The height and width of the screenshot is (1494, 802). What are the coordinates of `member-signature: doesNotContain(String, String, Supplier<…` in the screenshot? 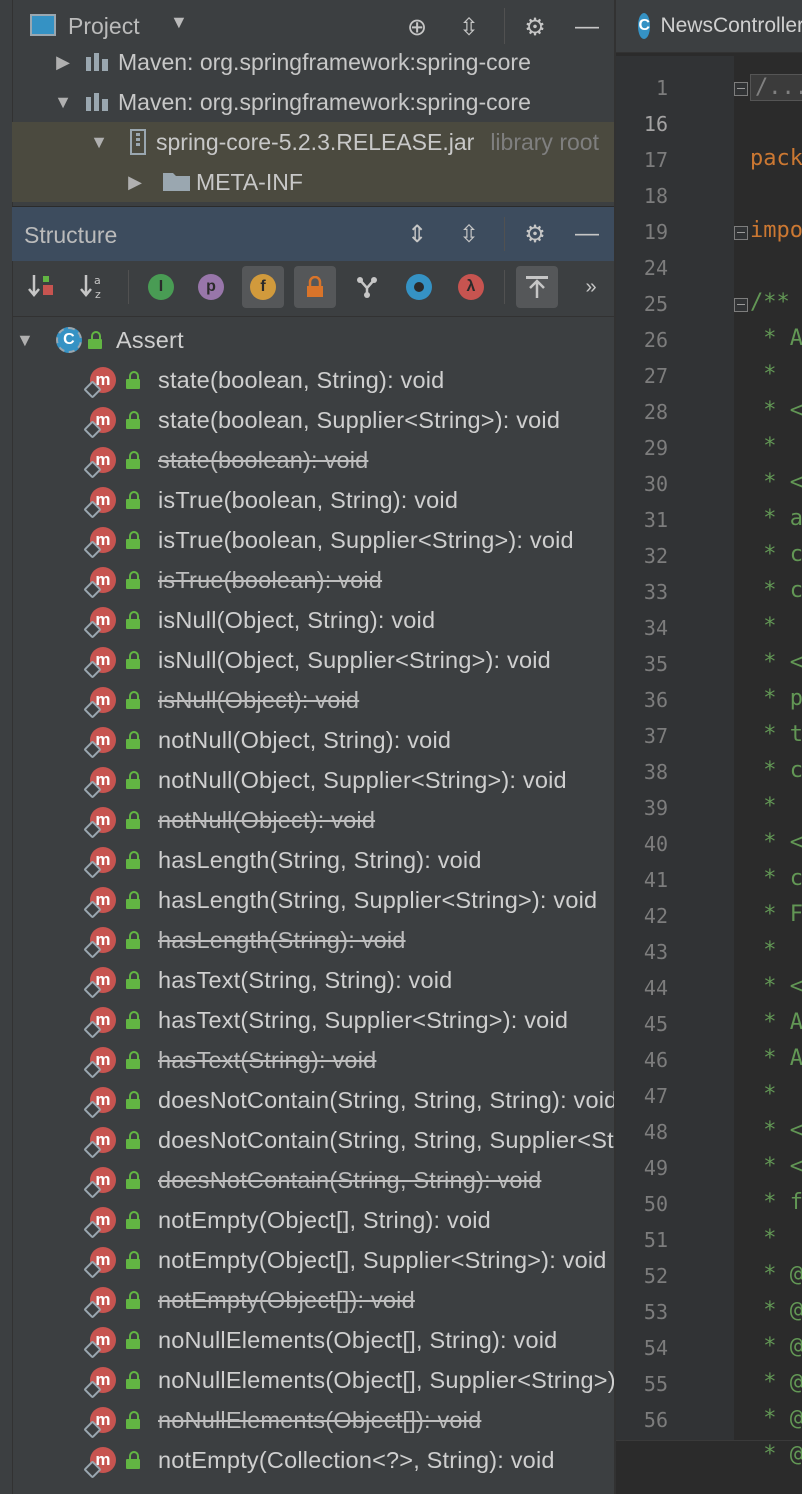 It's located at (386, 1139).